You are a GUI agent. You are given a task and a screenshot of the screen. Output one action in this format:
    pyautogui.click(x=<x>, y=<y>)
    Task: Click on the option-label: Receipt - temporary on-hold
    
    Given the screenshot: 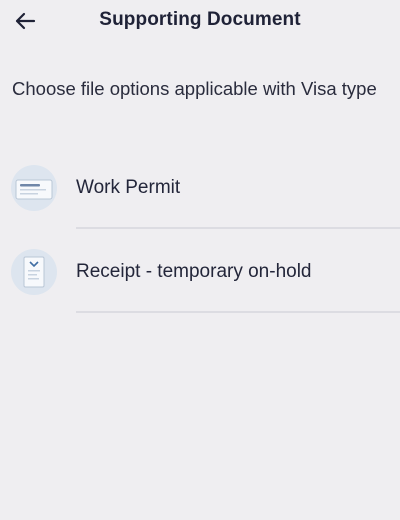 What is the action you would take?
    pyautogui.click(x=194, y=271)
    